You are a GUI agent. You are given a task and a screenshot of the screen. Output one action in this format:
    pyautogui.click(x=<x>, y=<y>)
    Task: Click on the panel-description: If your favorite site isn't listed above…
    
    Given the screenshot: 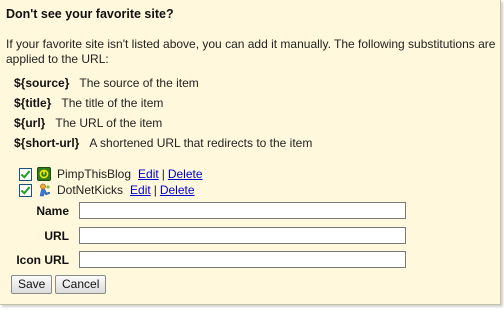 What is the action you would take?
    pyautogui.click(x=251, y=51)
    